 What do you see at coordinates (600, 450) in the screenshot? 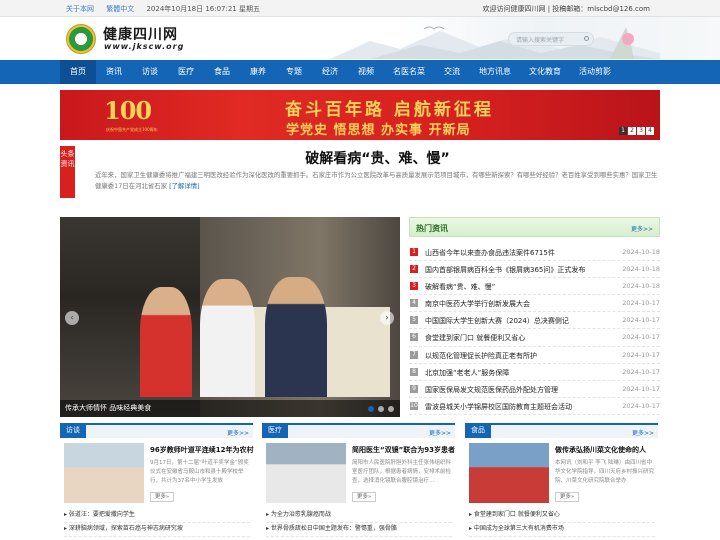
I see `section-headline: 做传承弘扬川菜文化使命的人` at bounding box center [600, 450].